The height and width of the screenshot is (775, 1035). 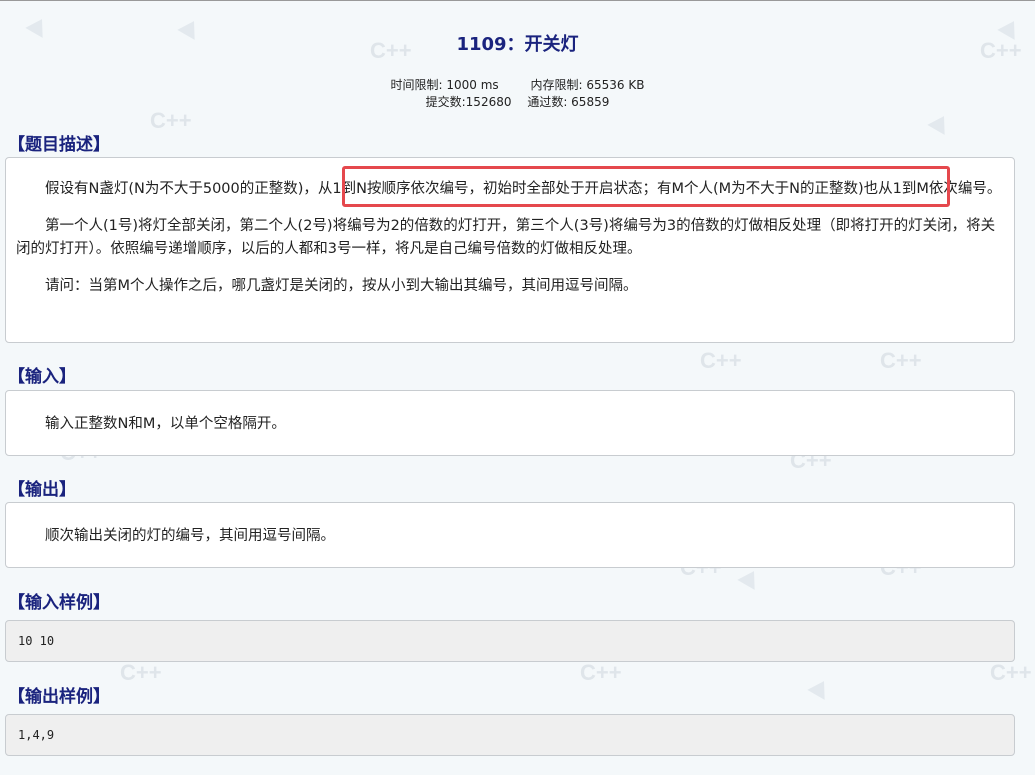 I want to click on sample-output-code: 1,4,9, so click(x=510, y=735).